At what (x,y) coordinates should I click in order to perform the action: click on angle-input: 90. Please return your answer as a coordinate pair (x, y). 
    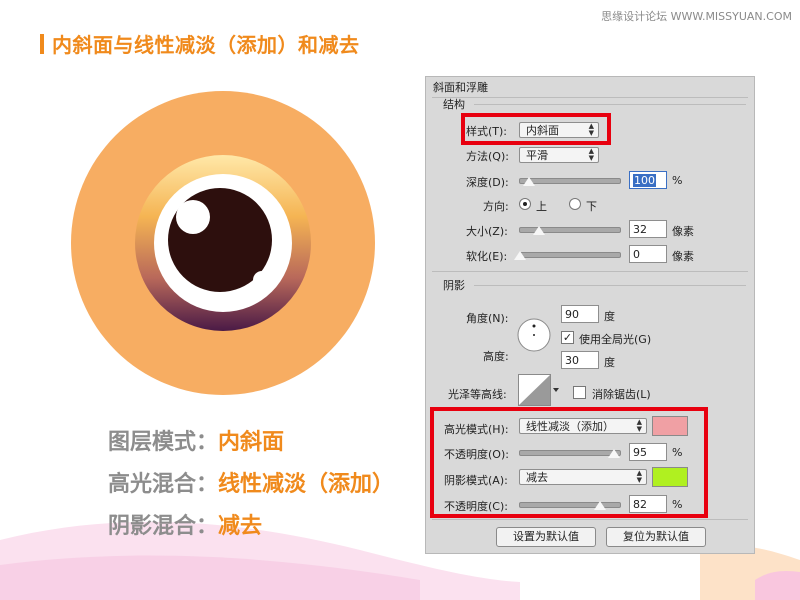
    Looking at the image, I should click on (580, 314).